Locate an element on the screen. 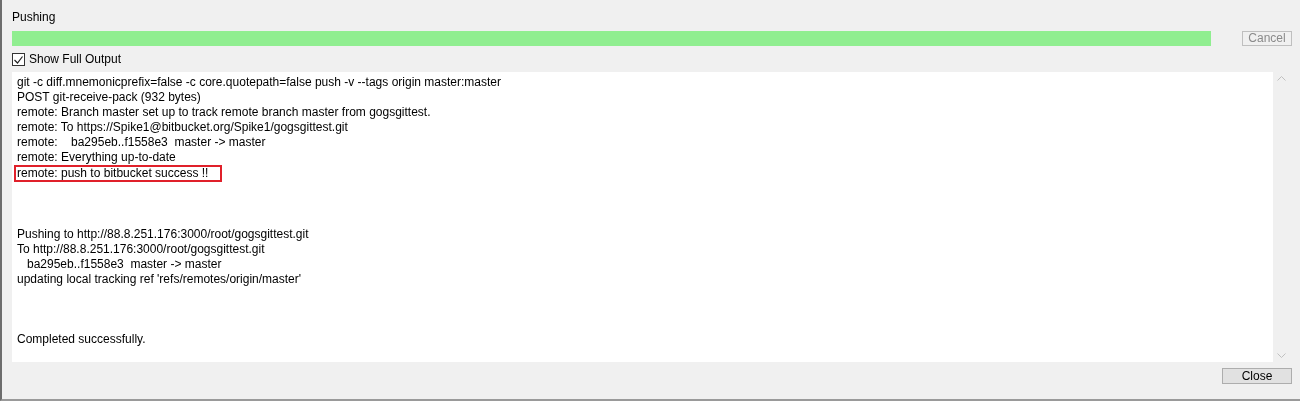 The width and height of the screenshot is (1300, 401). output-line: Pushing to http://88.8.251.176:3000/root/gogsgittest.git is located at coordinates (163, 234).